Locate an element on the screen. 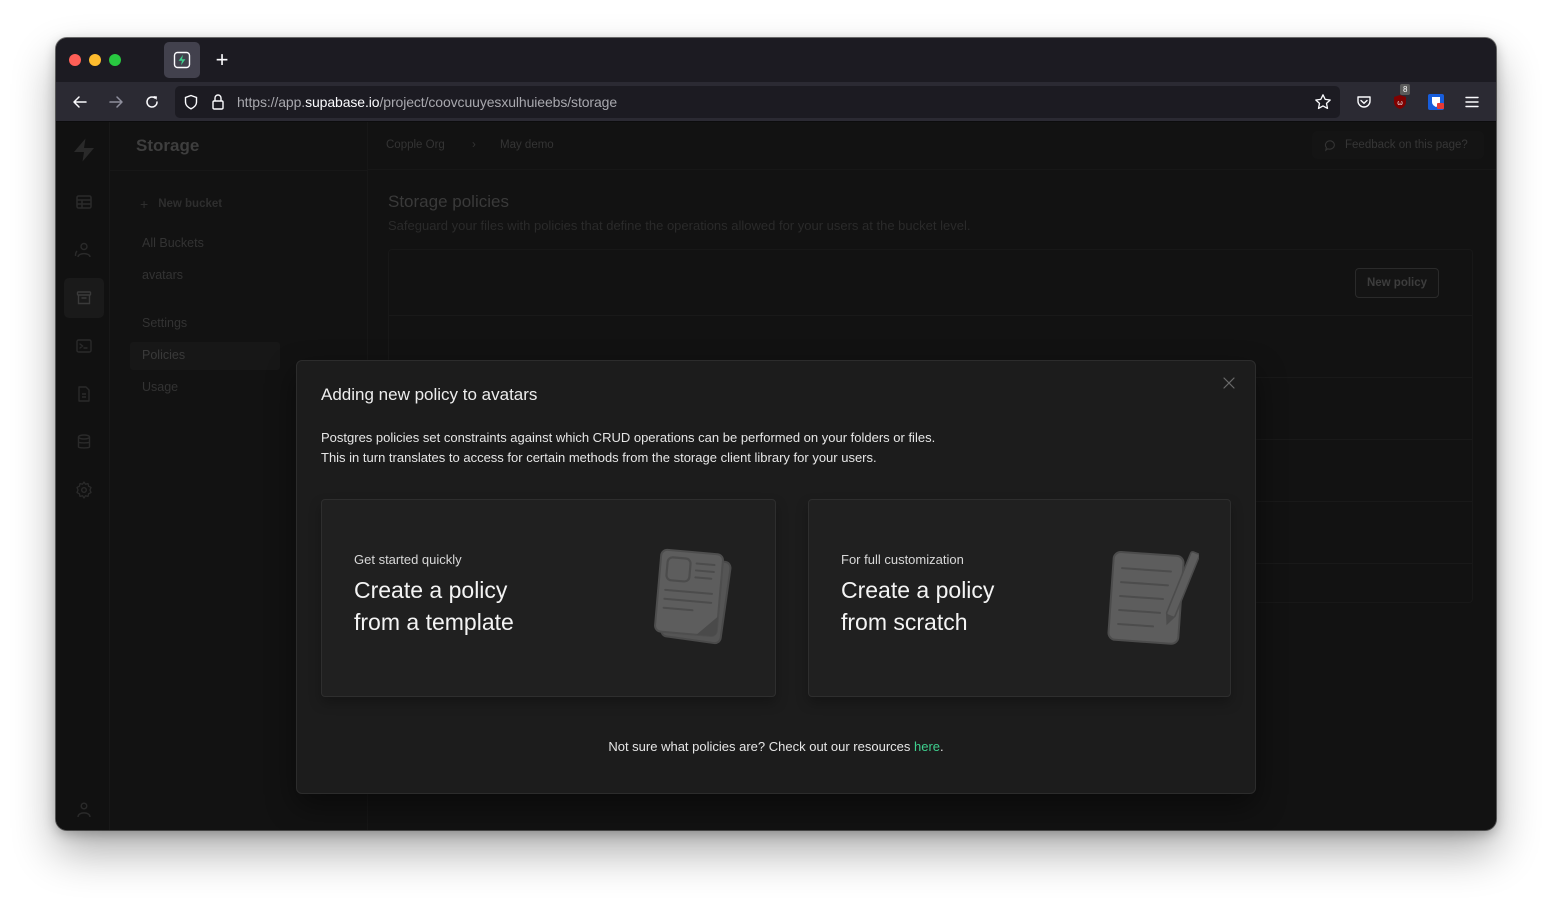 The height and width of the screenshot is (905, 1552). sidebar-database is located at coordinates (84, 442).